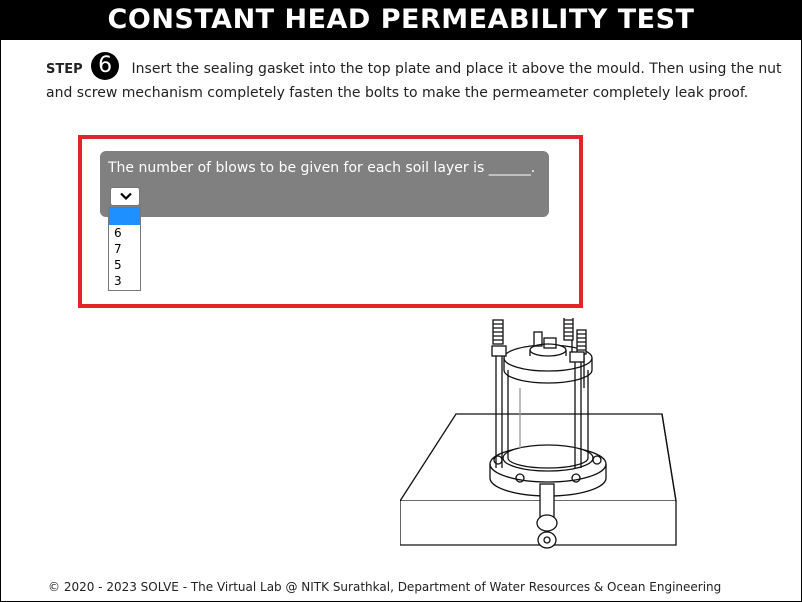 The image size is (802, 602). I want to click on step-number-badge: 6, so click(105, 66).